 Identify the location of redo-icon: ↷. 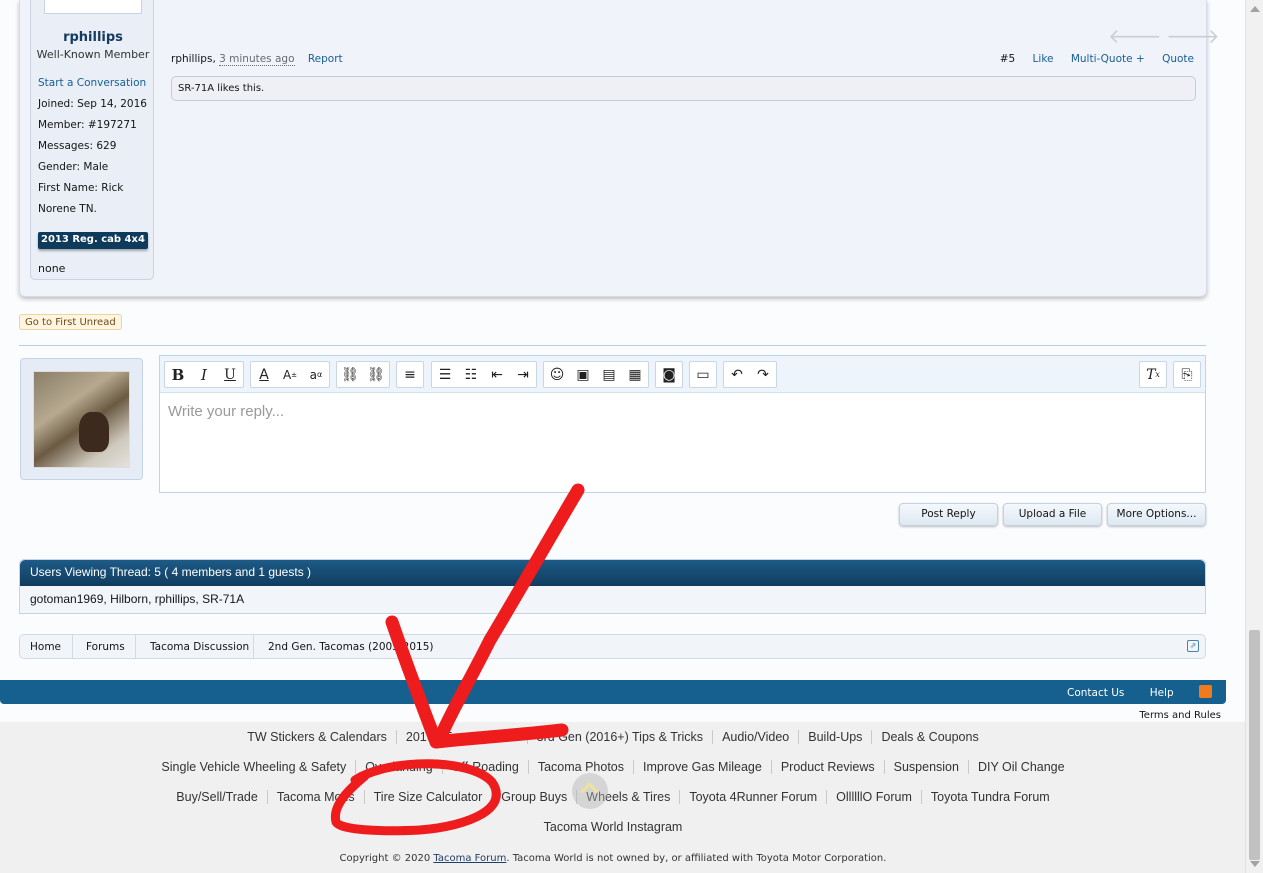
(763, 374).